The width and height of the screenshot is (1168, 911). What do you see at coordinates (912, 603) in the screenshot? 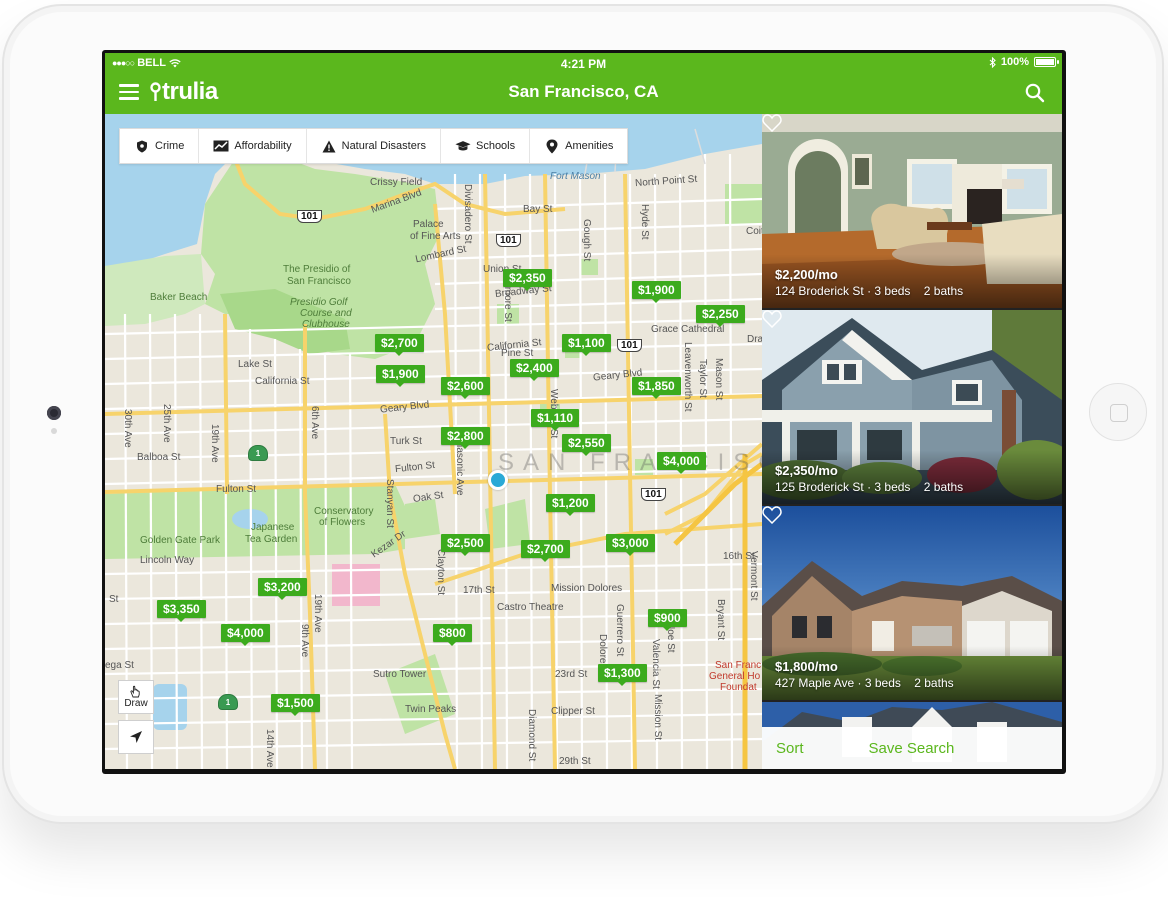
I see `listing-card: $1,800/mo 427 Maple Ave · 3 beds 2 baths` at bounding box center [912, 603].